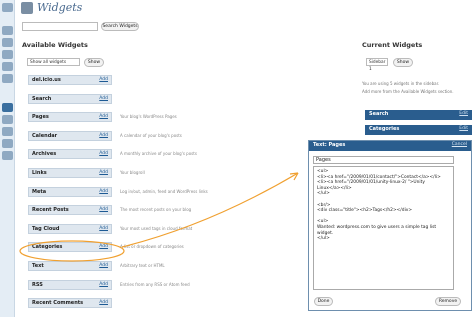  I want to click on widget-name: Meta, so click(39, 192).